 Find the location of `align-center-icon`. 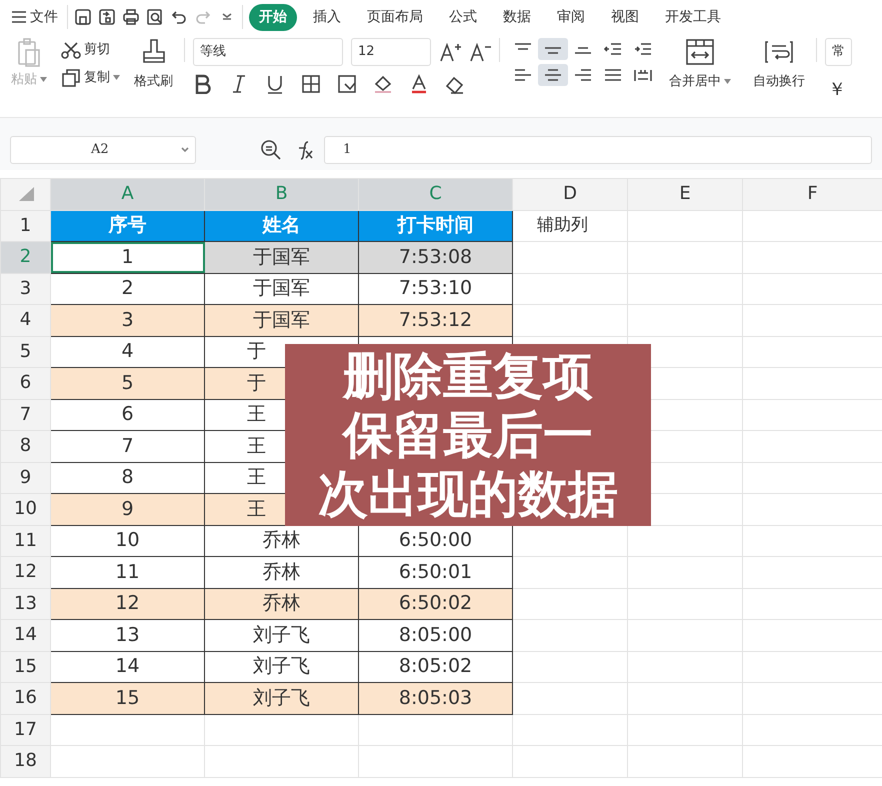

align-center-icon is located at coordinates (553, 75).